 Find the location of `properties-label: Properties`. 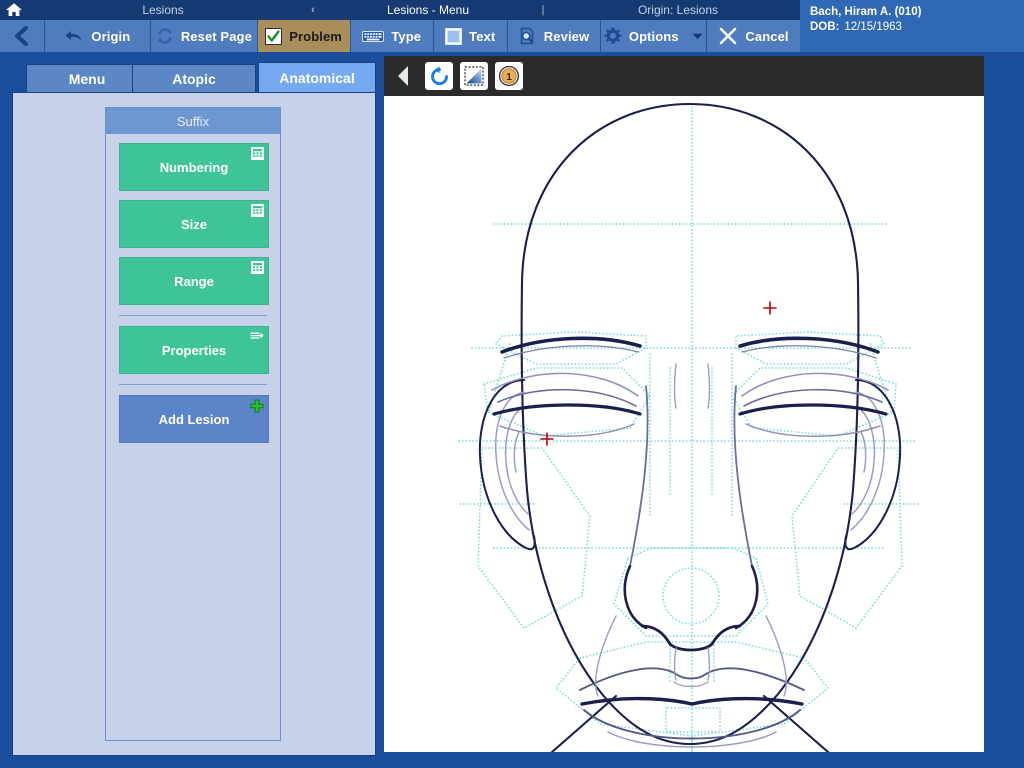

properties-label: Properties is located at coordinates (194, 350).